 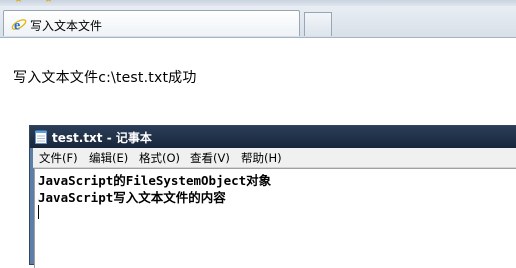 What do you see at coordinates (41, 137) in the screenshot?
I see `notepad-icon` at bounding box center [41, 137].